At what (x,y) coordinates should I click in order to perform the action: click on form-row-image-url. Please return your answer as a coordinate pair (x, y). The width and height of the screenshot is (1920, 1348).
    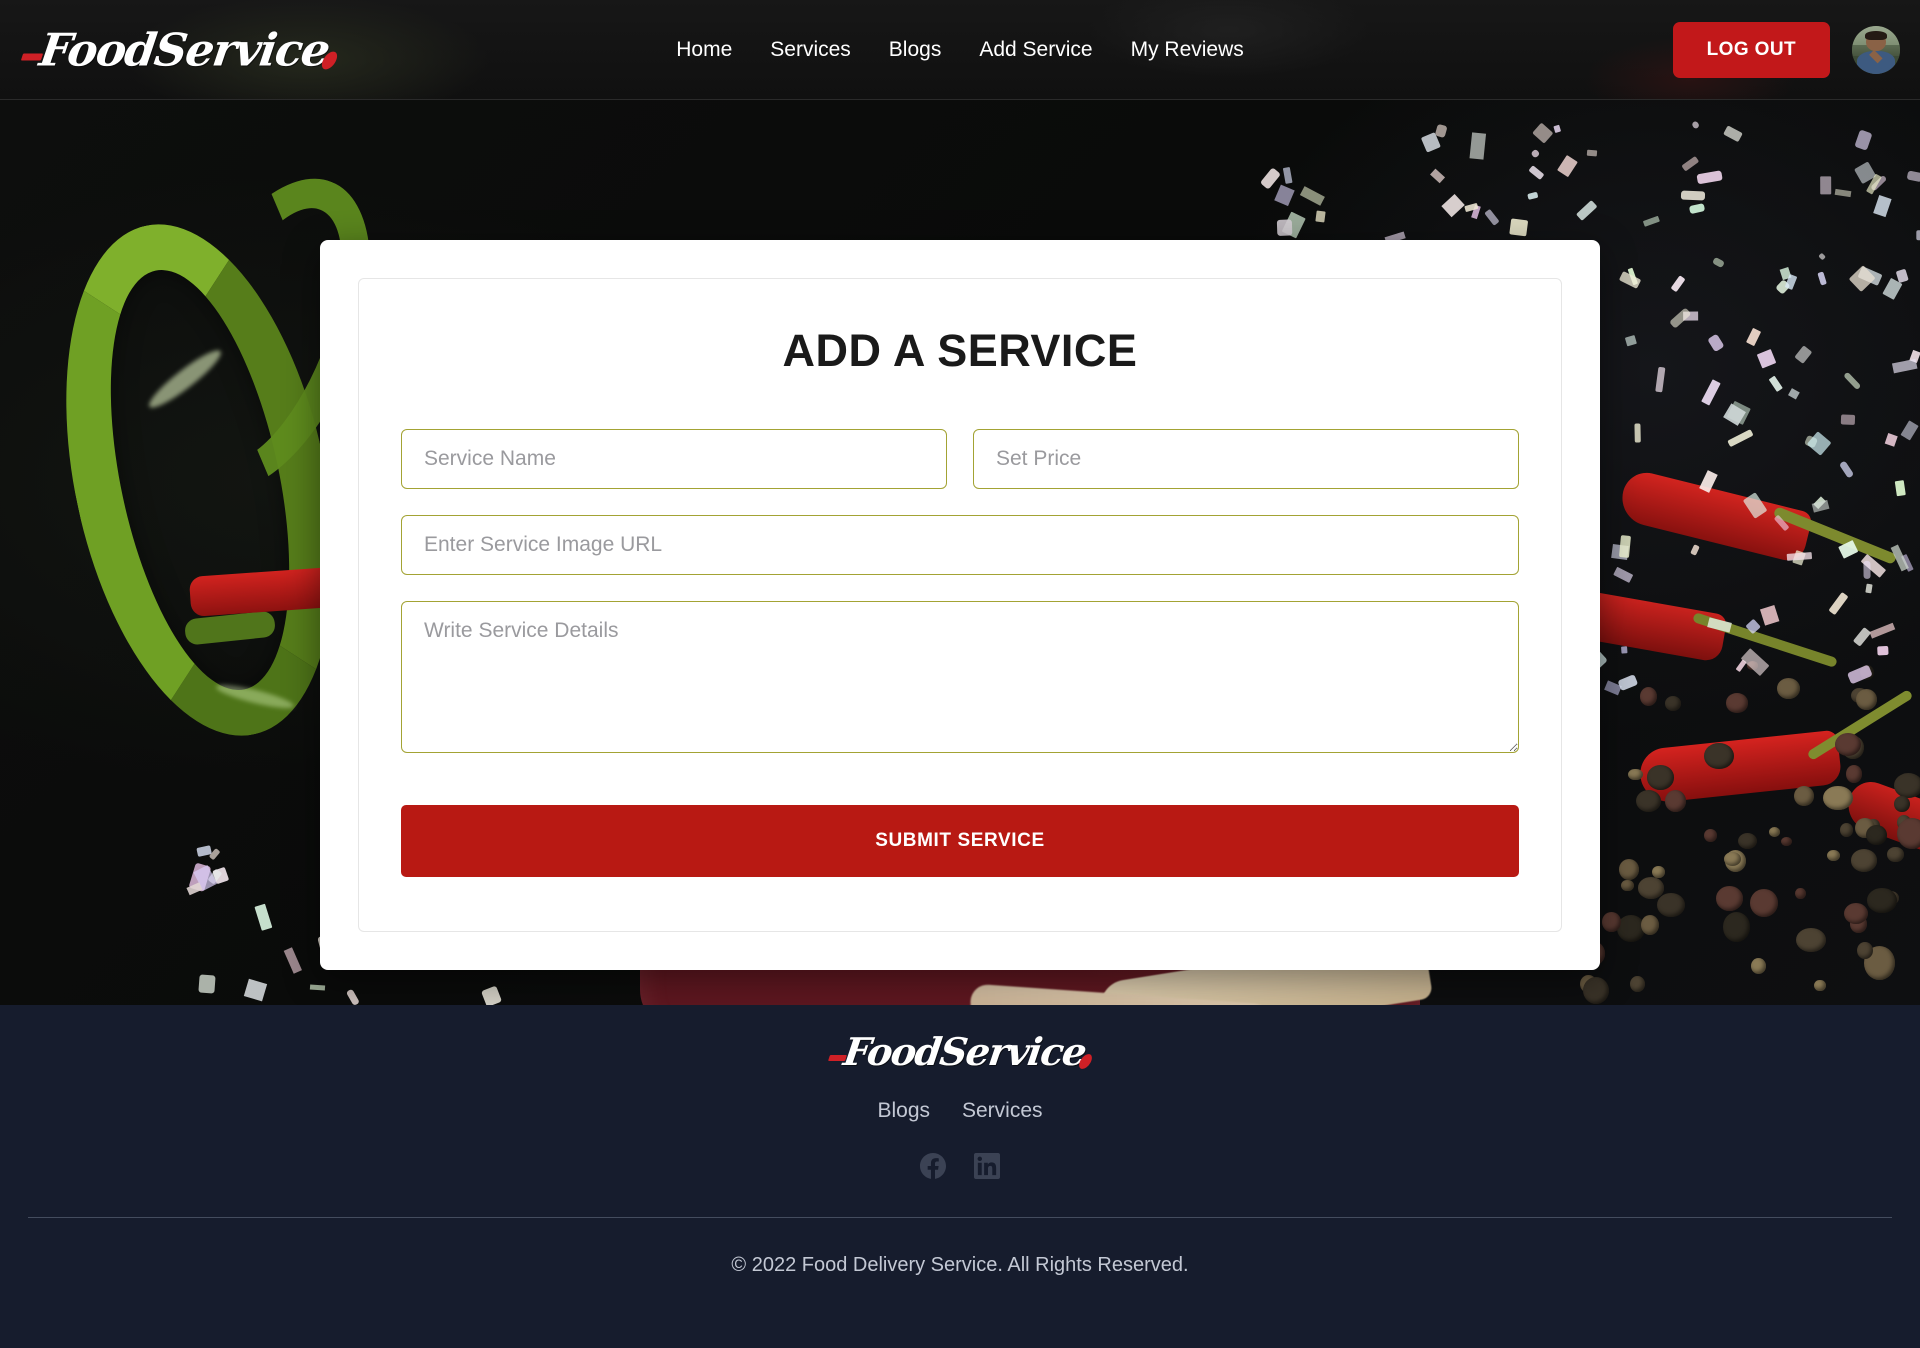
    Looking at the image, I should click on (960, 545).